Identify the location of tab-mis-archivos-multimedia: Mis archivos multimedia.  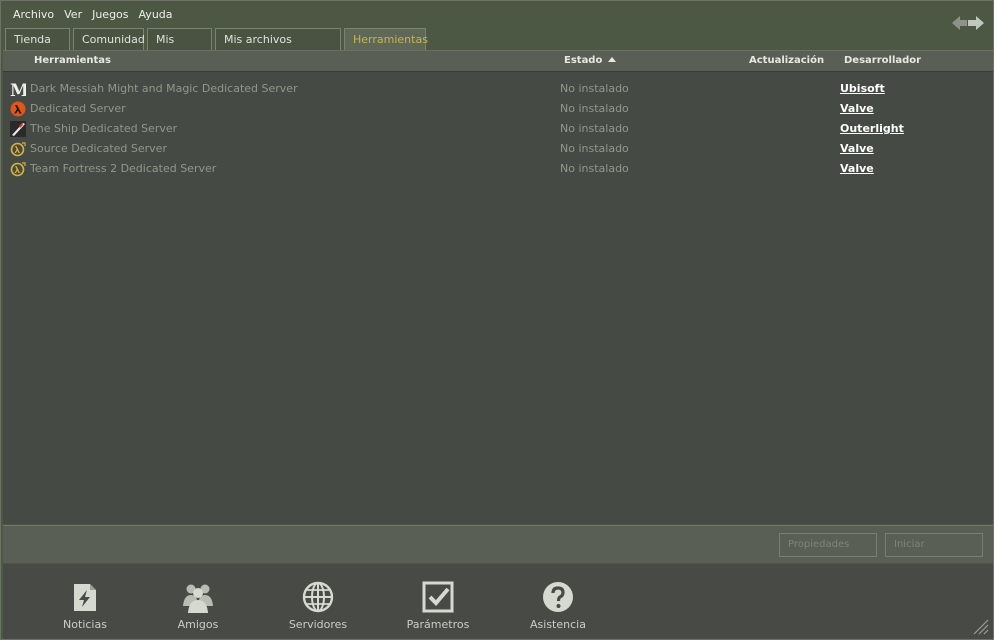
(278, 47).